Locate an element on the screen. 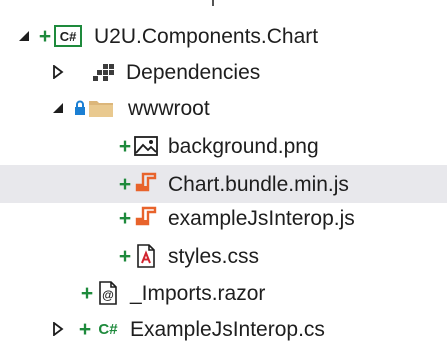 The image size is (447, 348). tree-item-csharp-file: + C# ExampleJsInterop.cs is located at coordinates (223, 329).